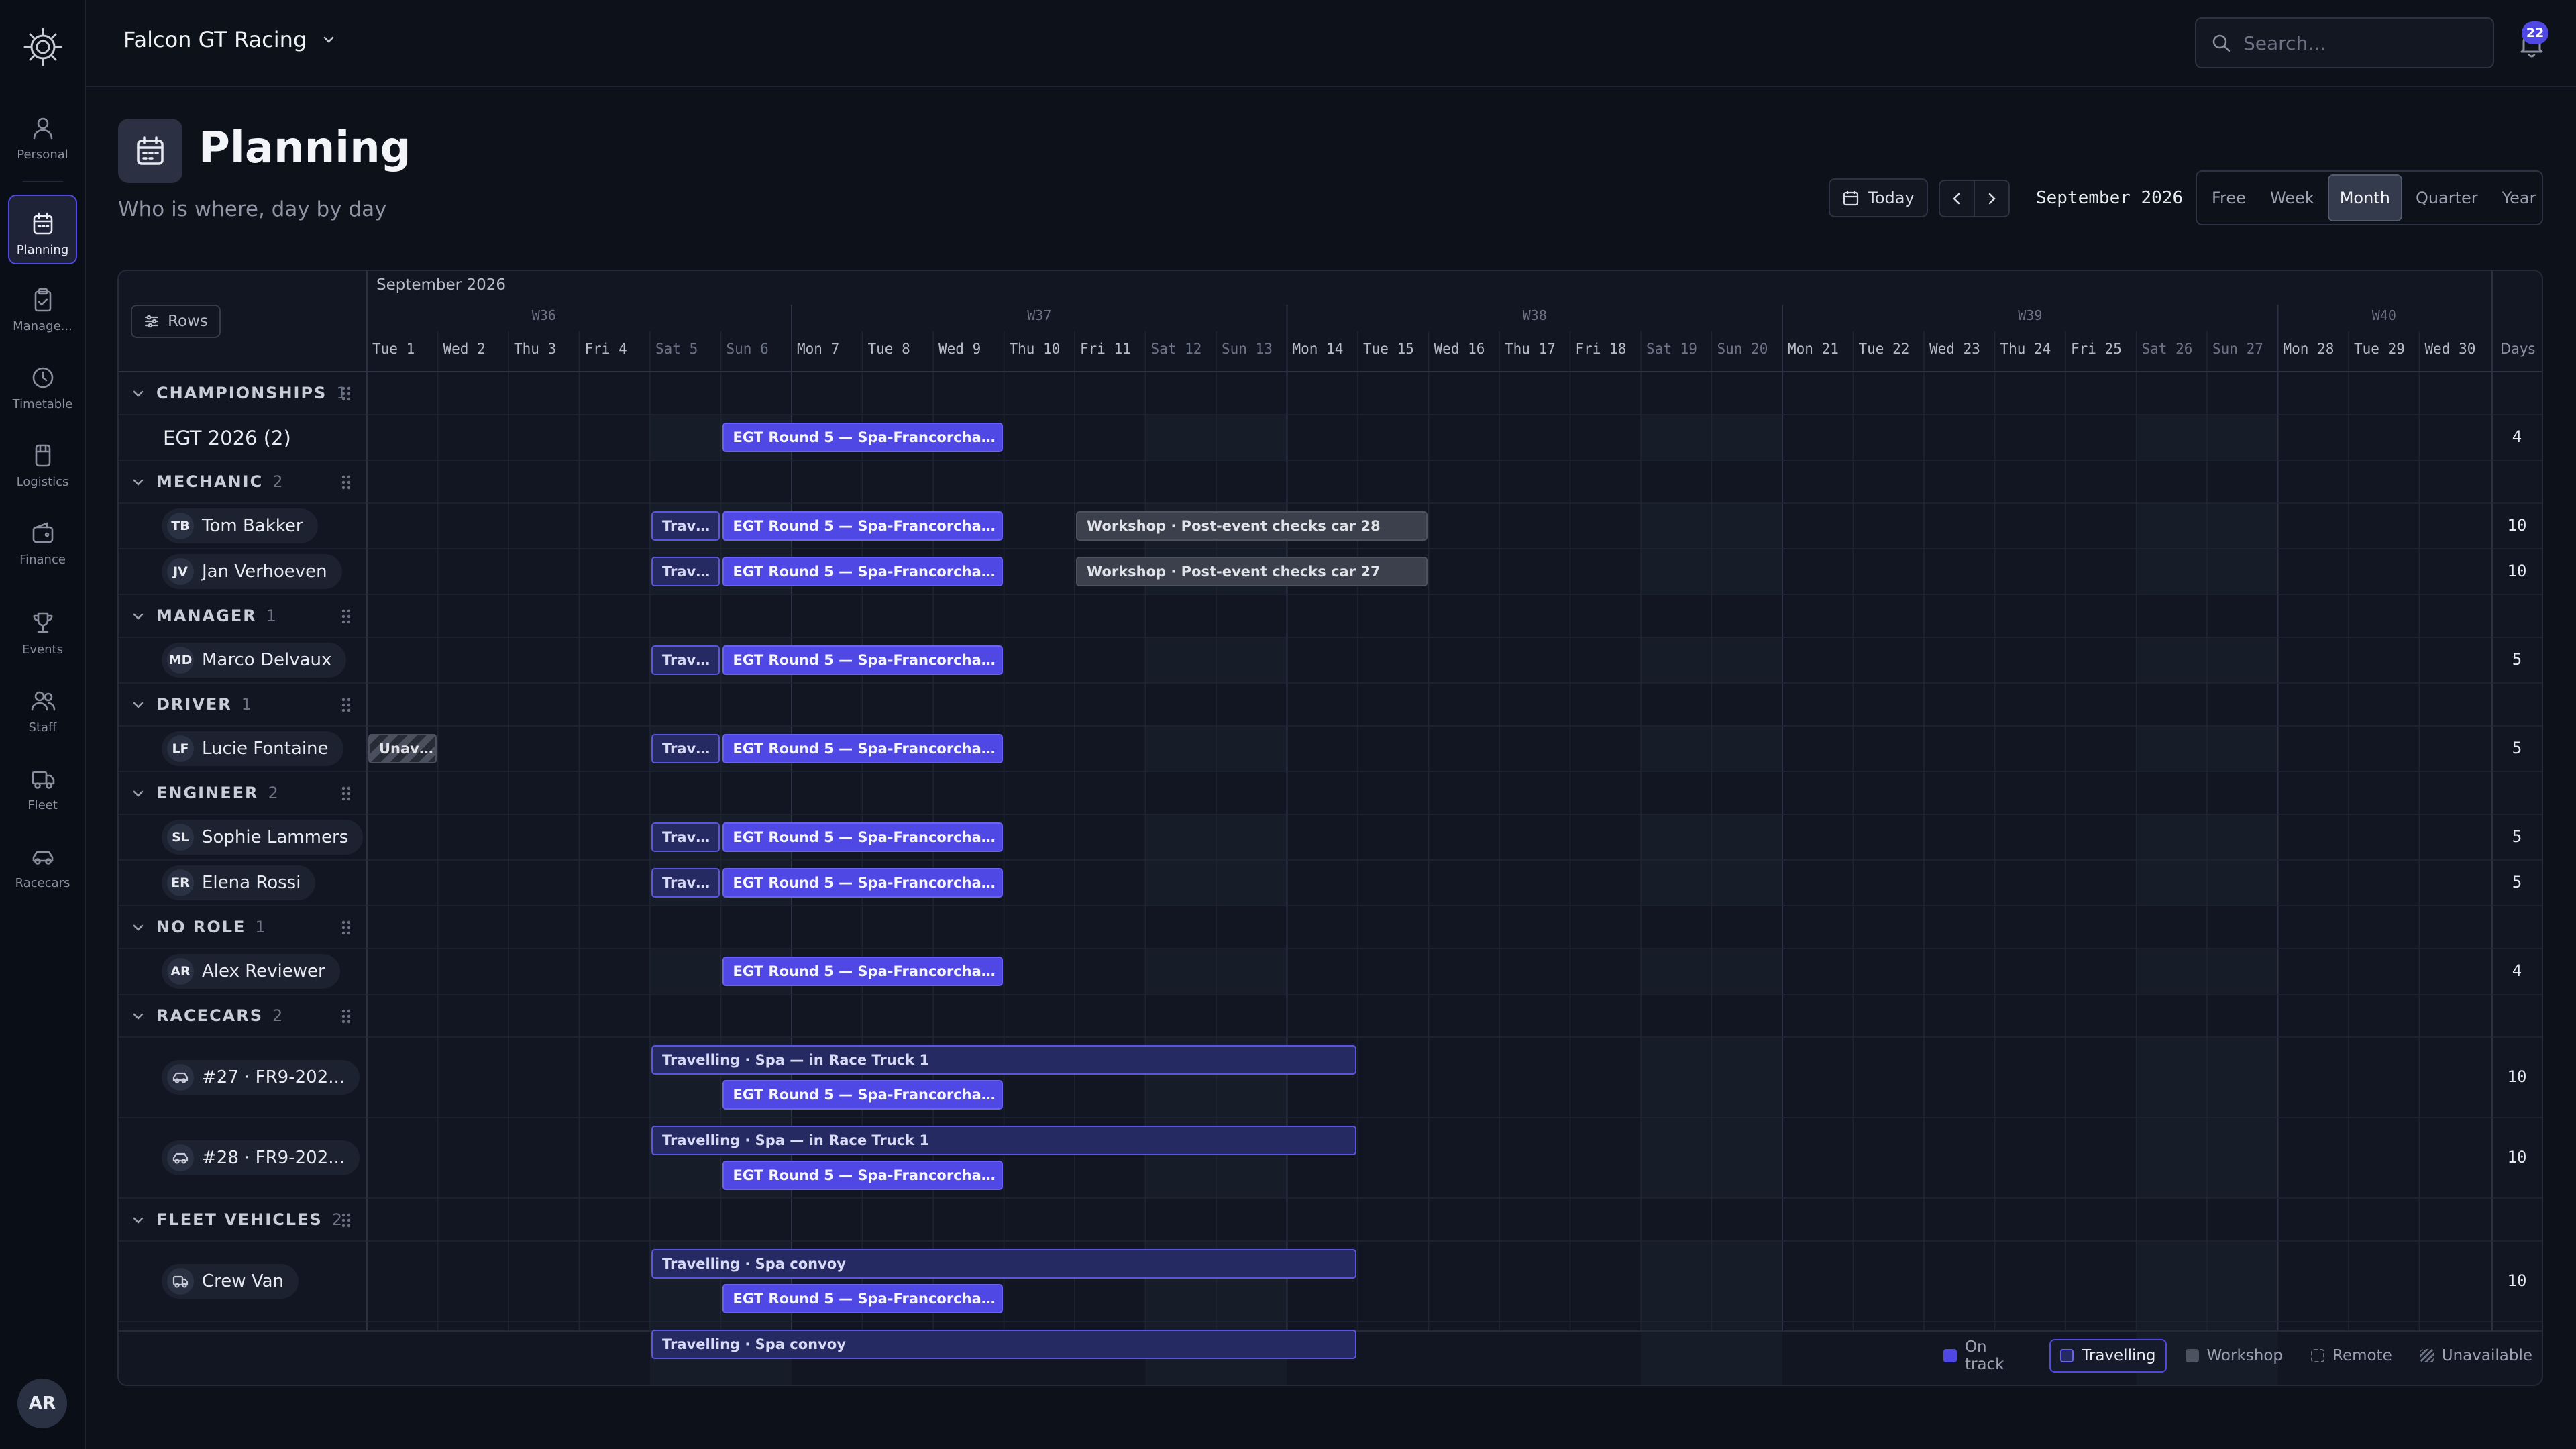 The image size is (2576, 1449). Describe the element at coordinates (42, 786) in the screenshot. I see `nav-item-fleet: Fleet` at that location.